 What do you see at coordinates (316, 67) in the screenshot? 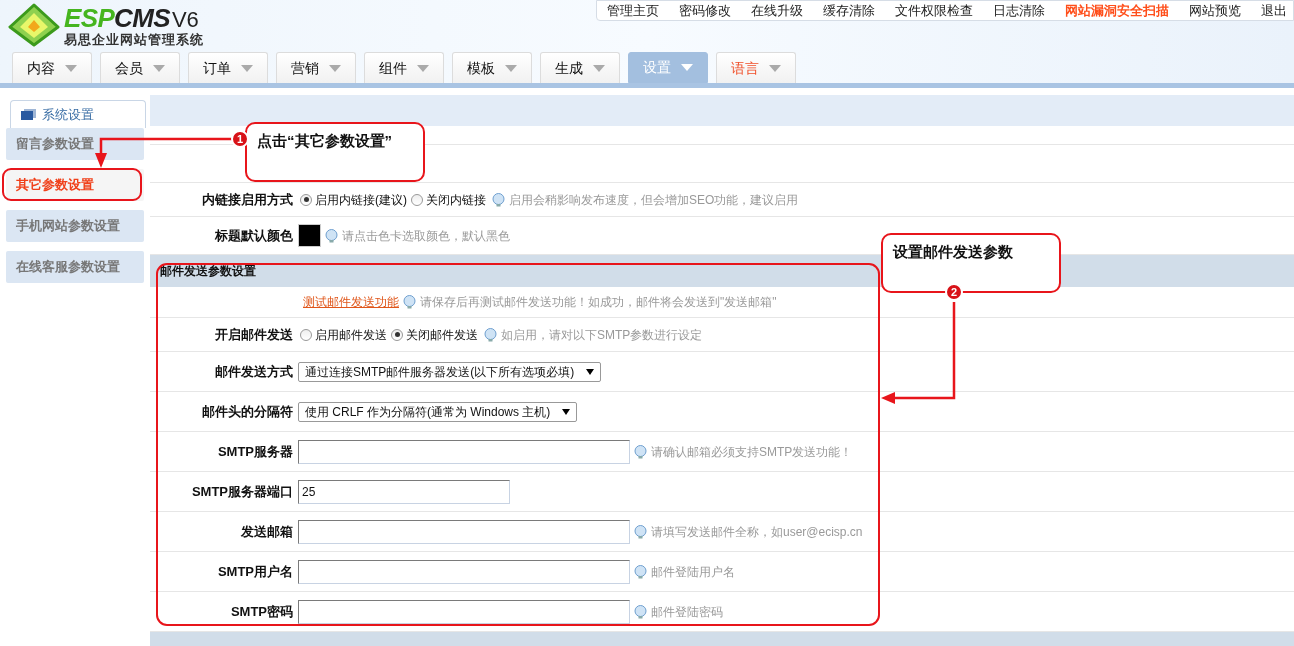
I see `nav-tab: 营销` at bounding box center [316, 67].